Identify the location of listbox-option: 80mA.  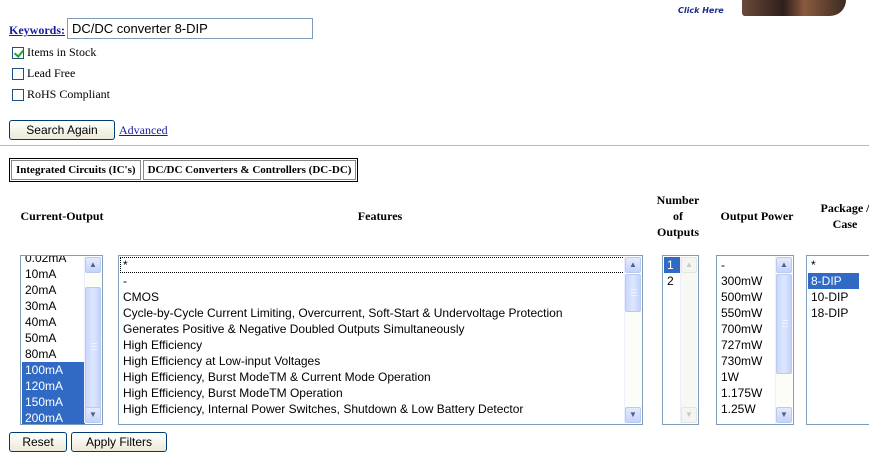
(53, 354).